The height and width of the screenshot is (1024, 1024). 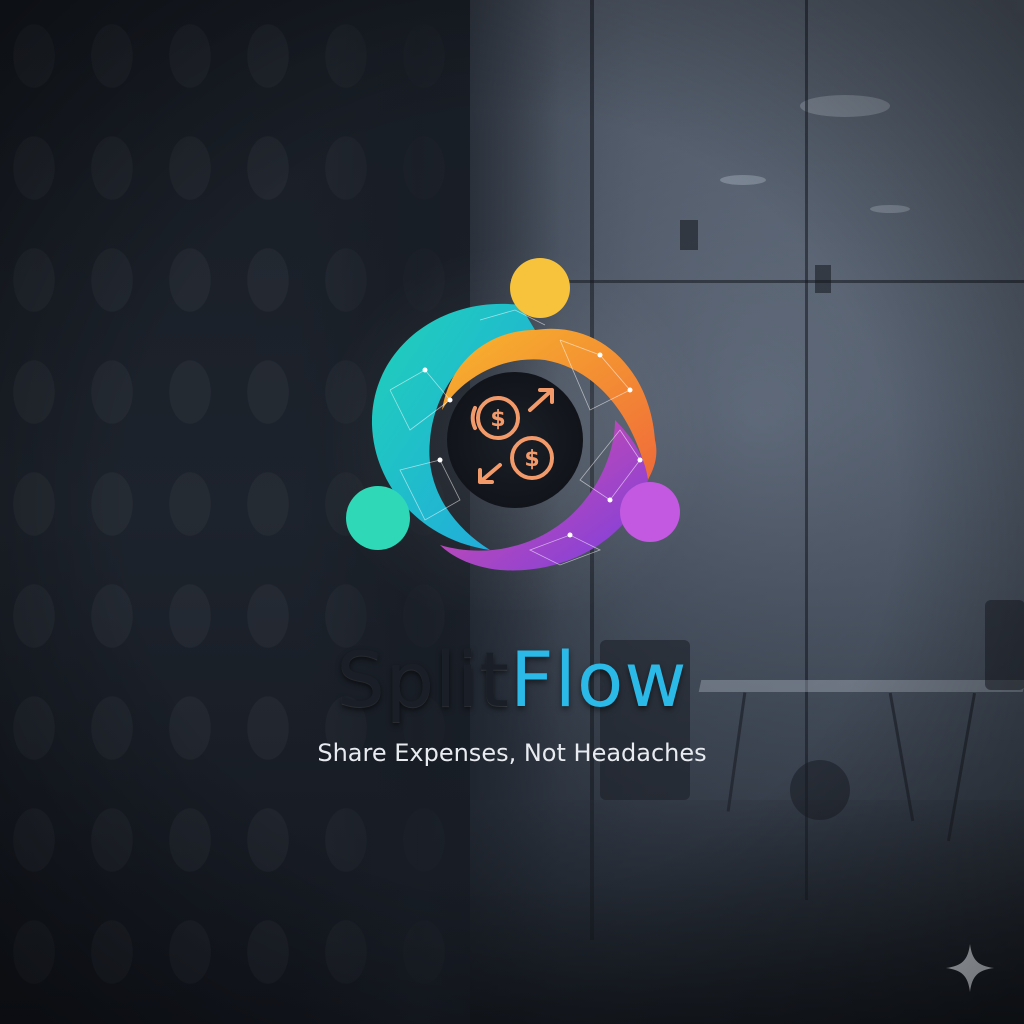 I want to click on brand-wordmark: SplitFlow, so click(x=512, y=680).